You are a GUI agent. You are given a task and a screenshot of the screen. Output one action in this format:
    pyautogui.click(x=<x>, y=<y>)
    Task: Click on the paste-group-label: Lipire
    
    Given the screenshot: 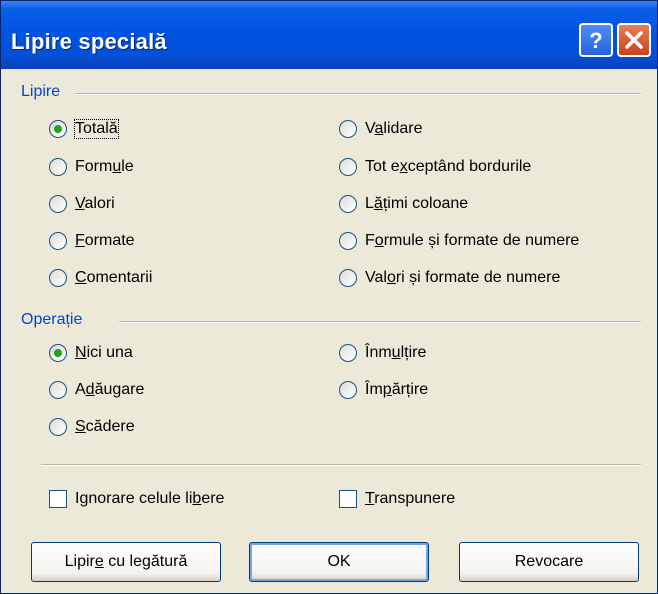 What is the action you would take?
    pyautogui.click(x=41, y=91)
    